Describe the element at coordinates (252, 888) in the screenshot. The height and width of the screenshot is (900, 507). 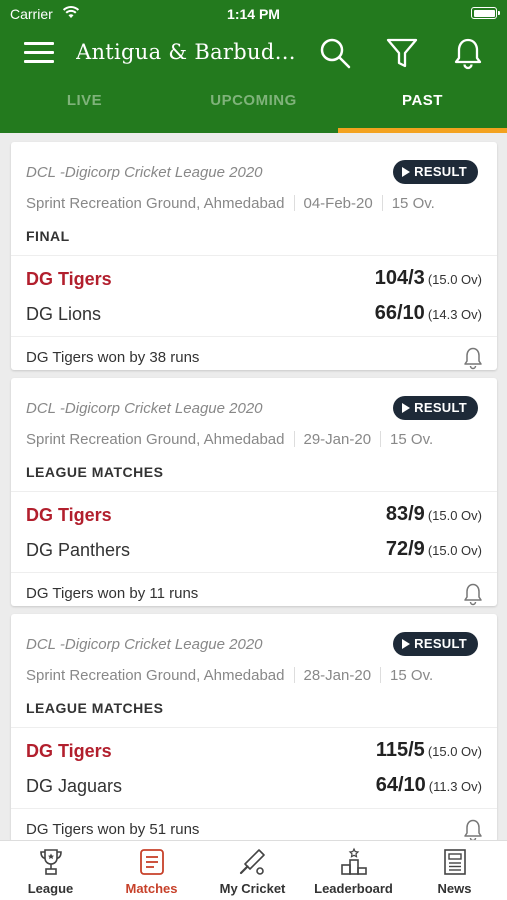
I see `nav-label: My Cricket` at that location.